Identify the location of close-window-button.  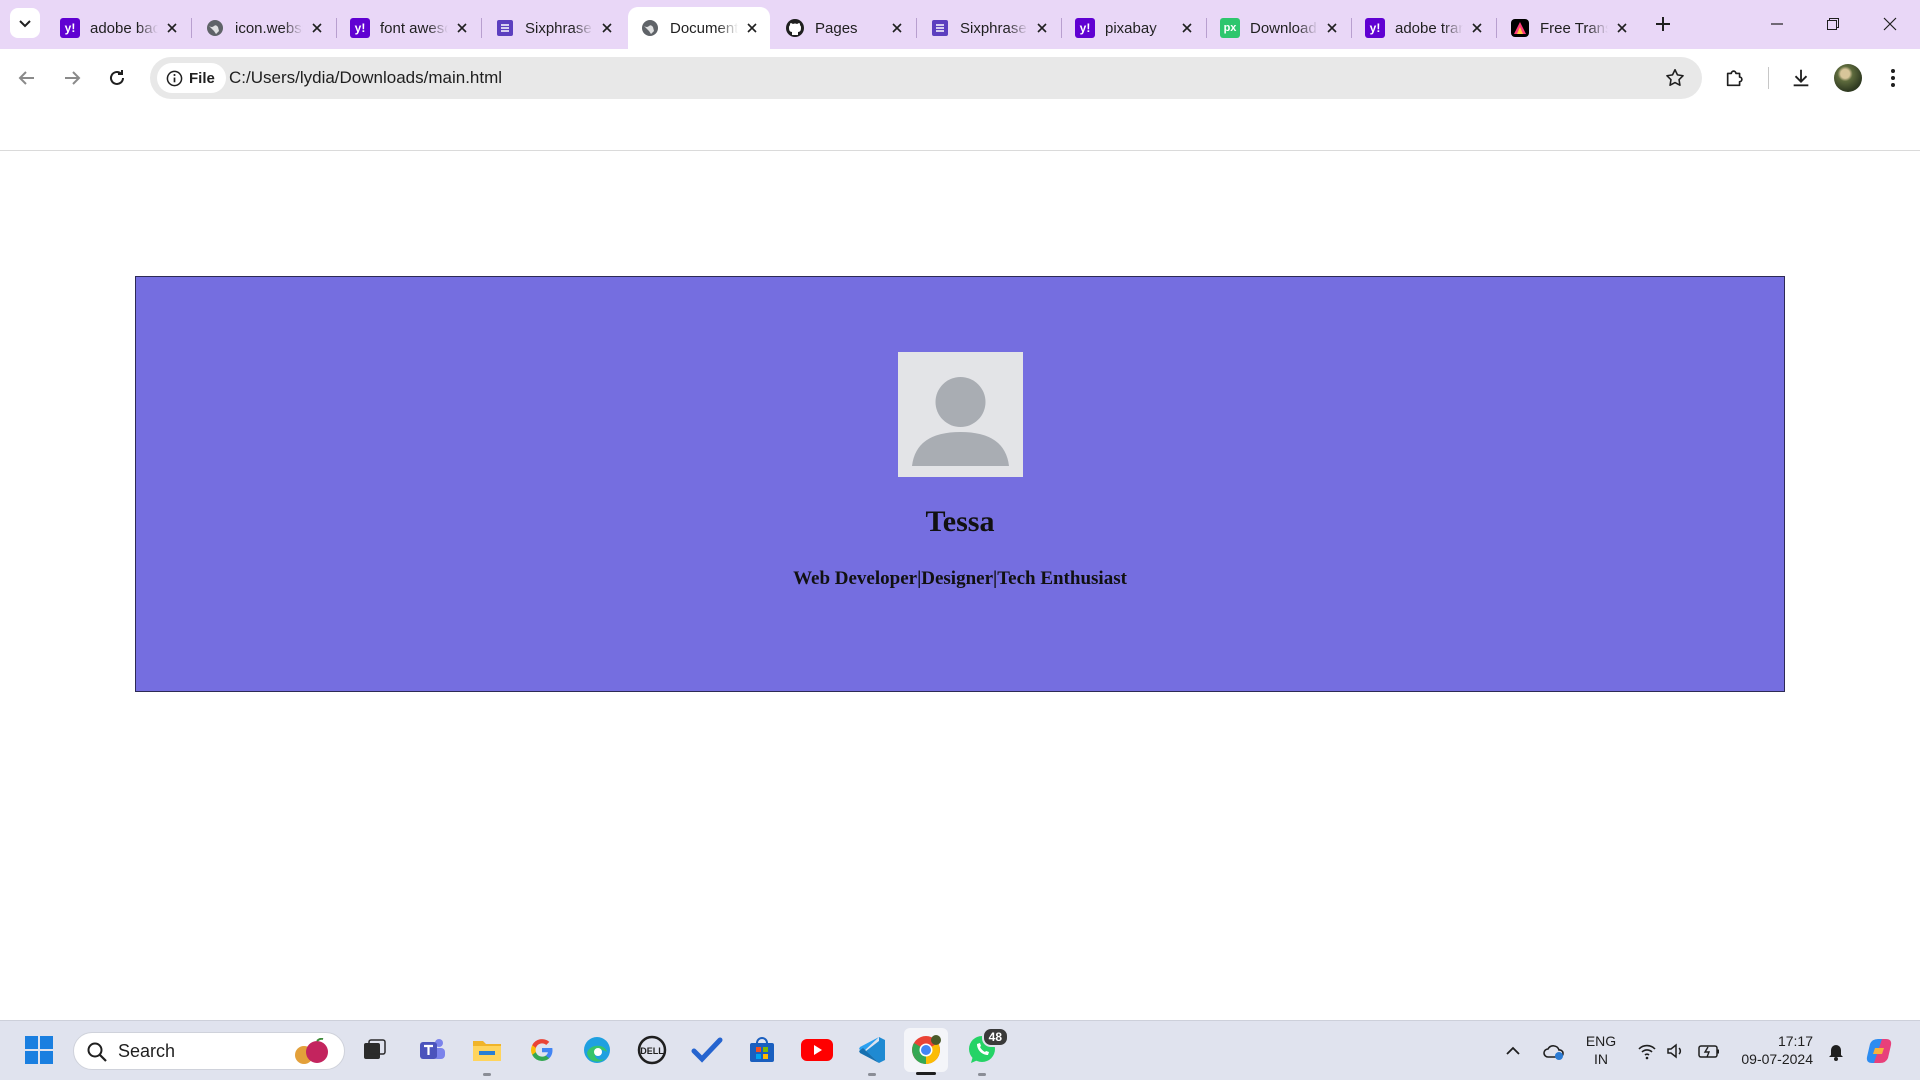
(1890, 24).